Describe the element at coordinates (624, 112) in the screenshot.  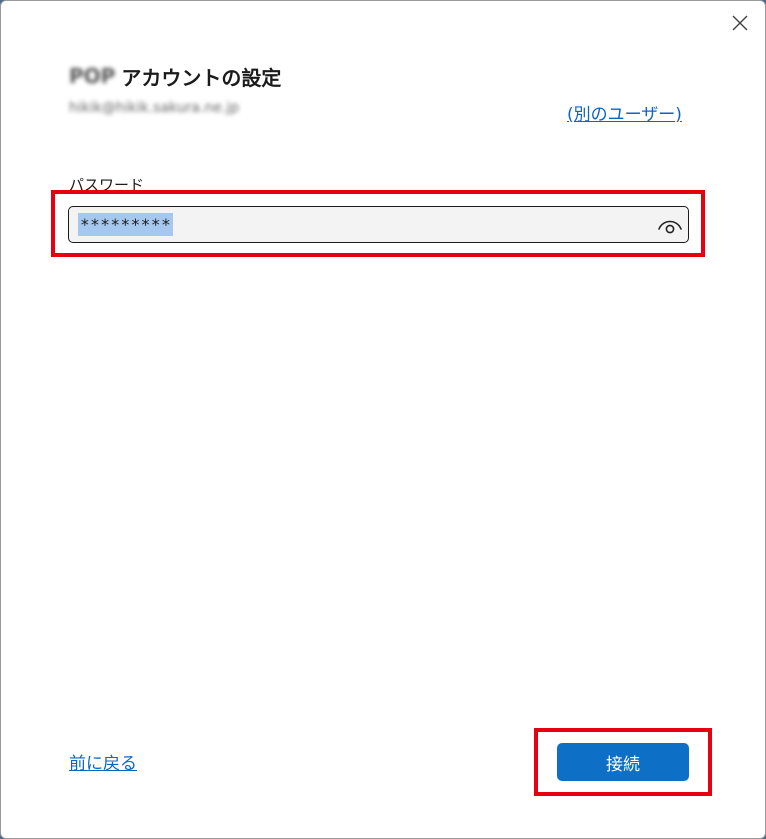
I see `switch-user-link: (別のユーザー)` at that location.